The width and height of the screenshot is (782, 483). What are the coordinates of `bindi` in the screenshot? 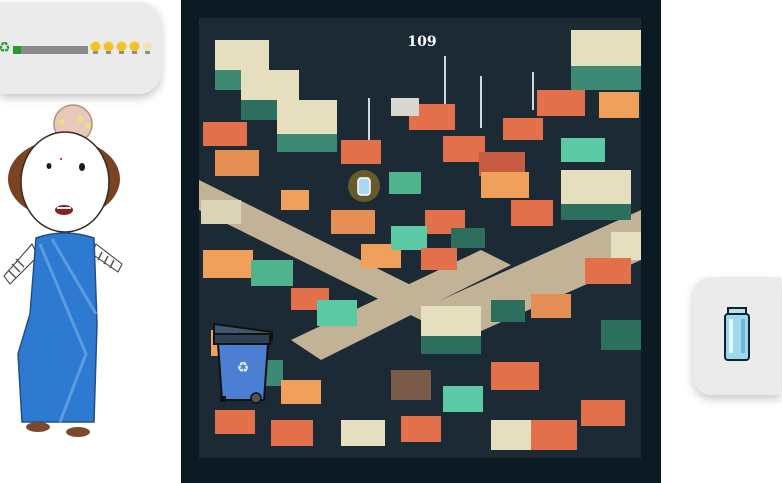 It's located at (61, 159).